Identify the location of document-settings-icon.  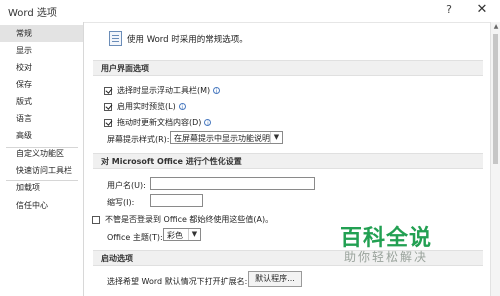
(115, 38).